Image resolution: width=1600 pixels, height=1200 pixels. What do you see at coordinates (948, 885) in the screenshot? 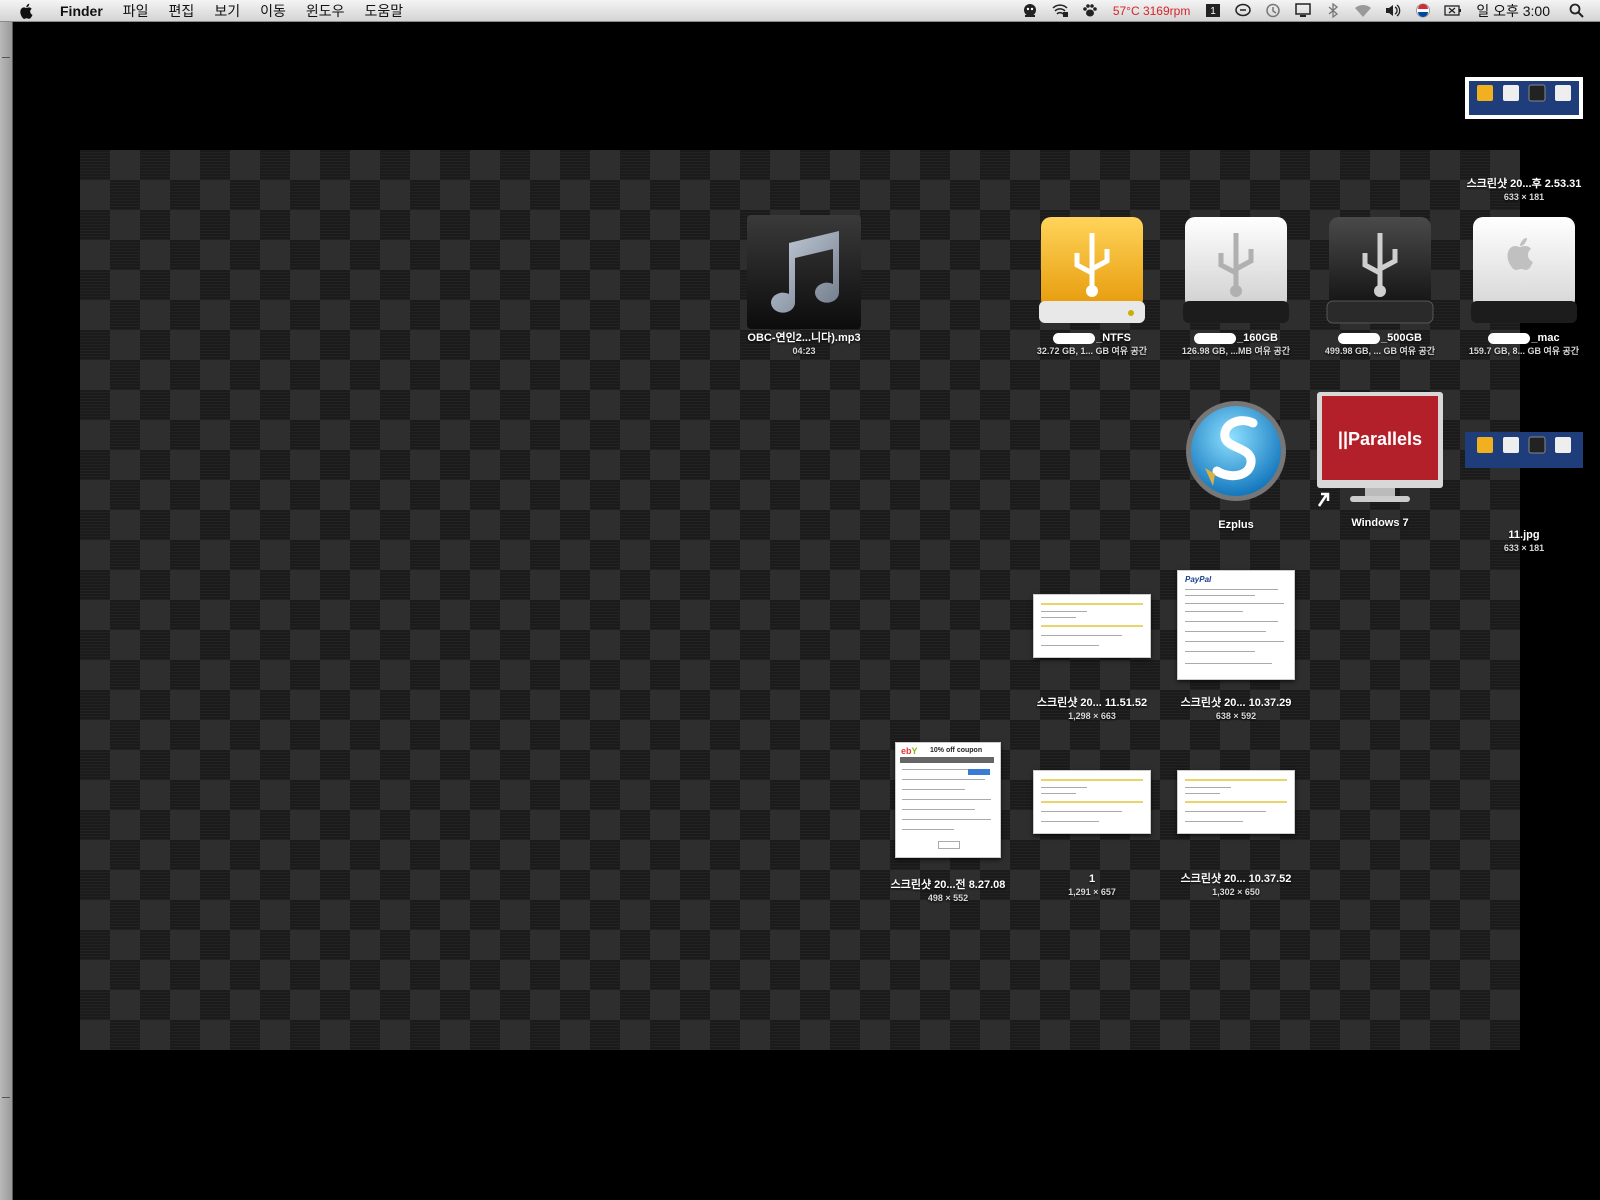
I see `icon-label: 스크린샷 20...전 8.27.08` at bounding box center [948, 885].